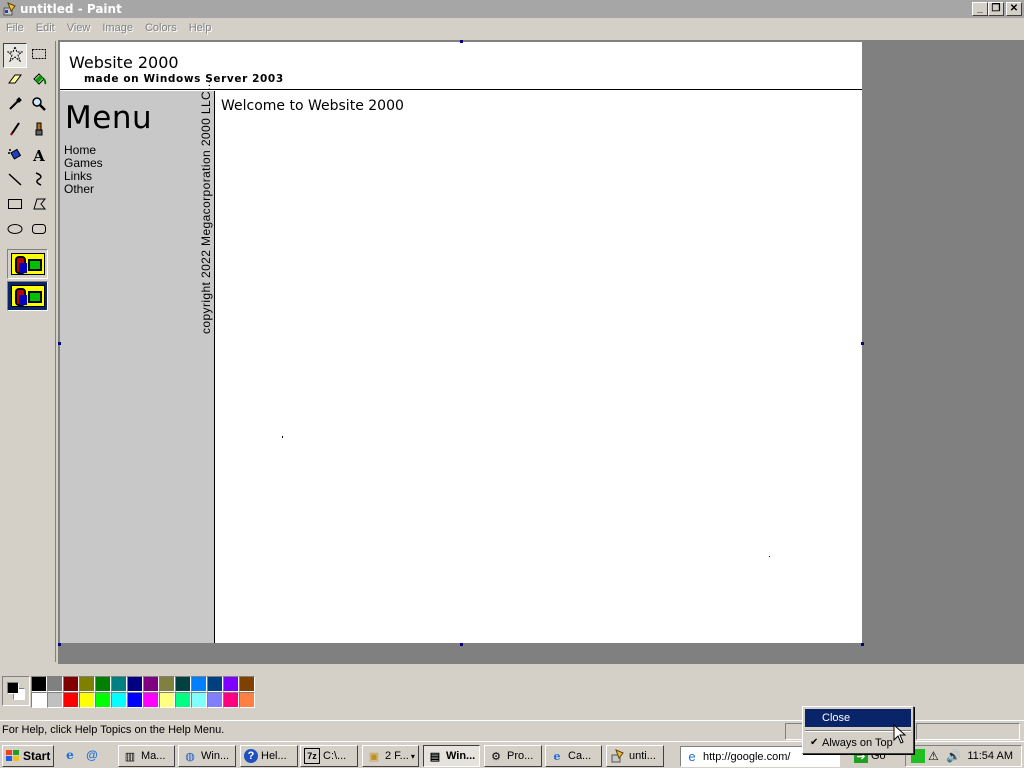 The width and height of the screenshot is (1024, 768). I want to click on tool-eraser, so click(15, 80).